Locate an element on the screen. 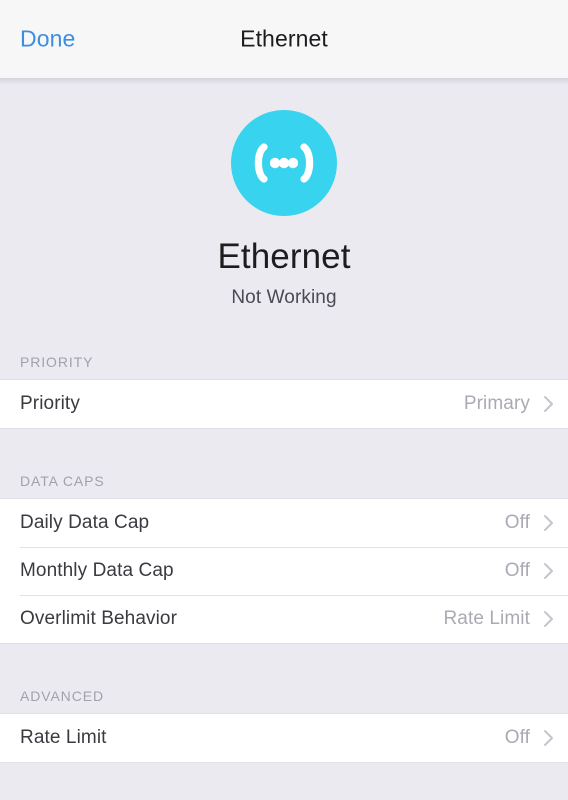  row-value: Rate Limit is located at coordinates (486, 618).